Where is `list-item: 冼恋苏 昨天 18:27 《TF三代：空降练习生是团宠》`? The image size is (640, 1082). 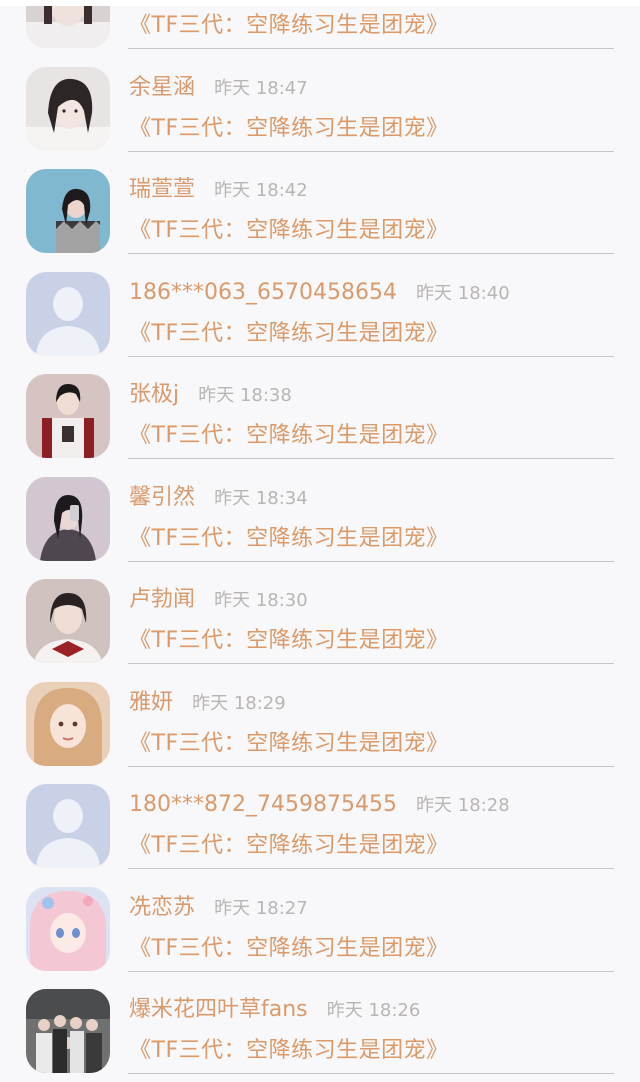
list-item: 冼恋苏 昨天 18:27 《TF三代：空降练习生是团宠》 is located at coordinates (320, 928).